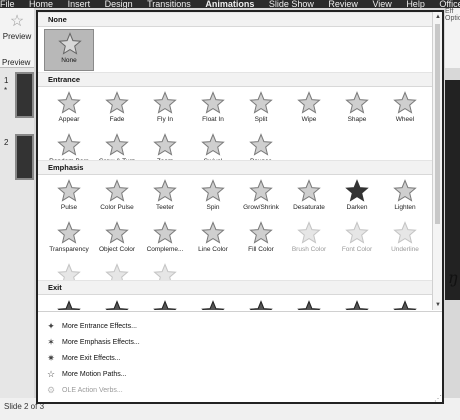 The width and height of the screenshot is (460, 420). What do you see at coordinates (309, 249) in the screenshot?
I see `effect-label: Brush Color` at bounding box center [309, 249].